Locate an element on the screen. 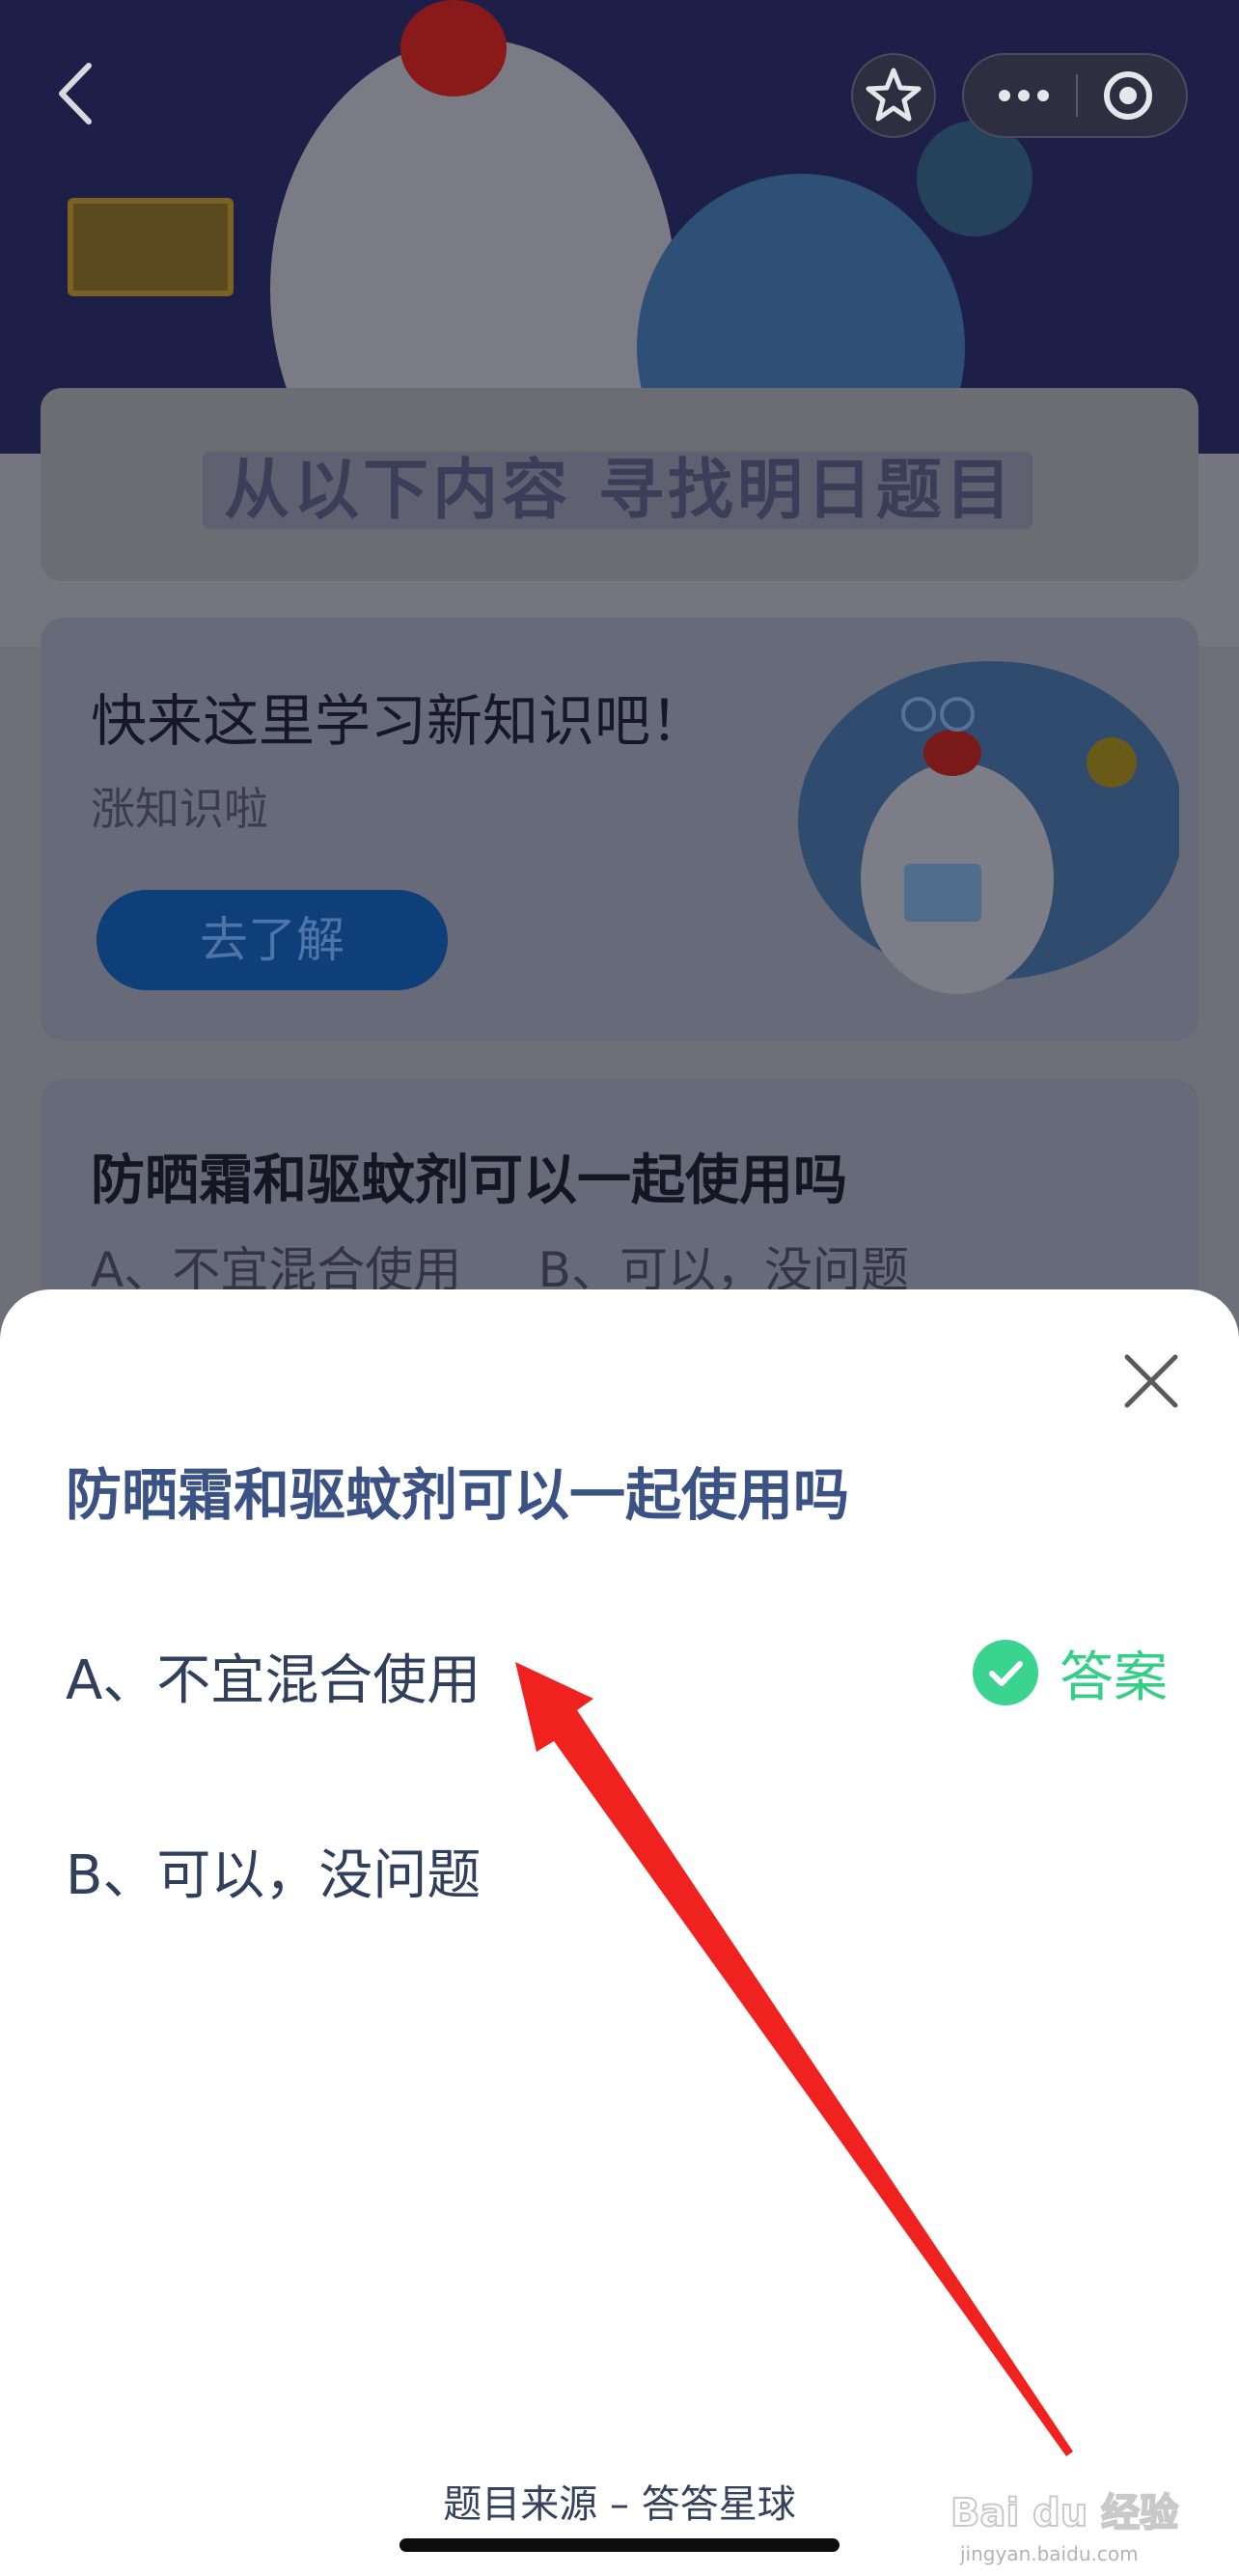  reading-chick-illustration is located at coordinates (988, 827).